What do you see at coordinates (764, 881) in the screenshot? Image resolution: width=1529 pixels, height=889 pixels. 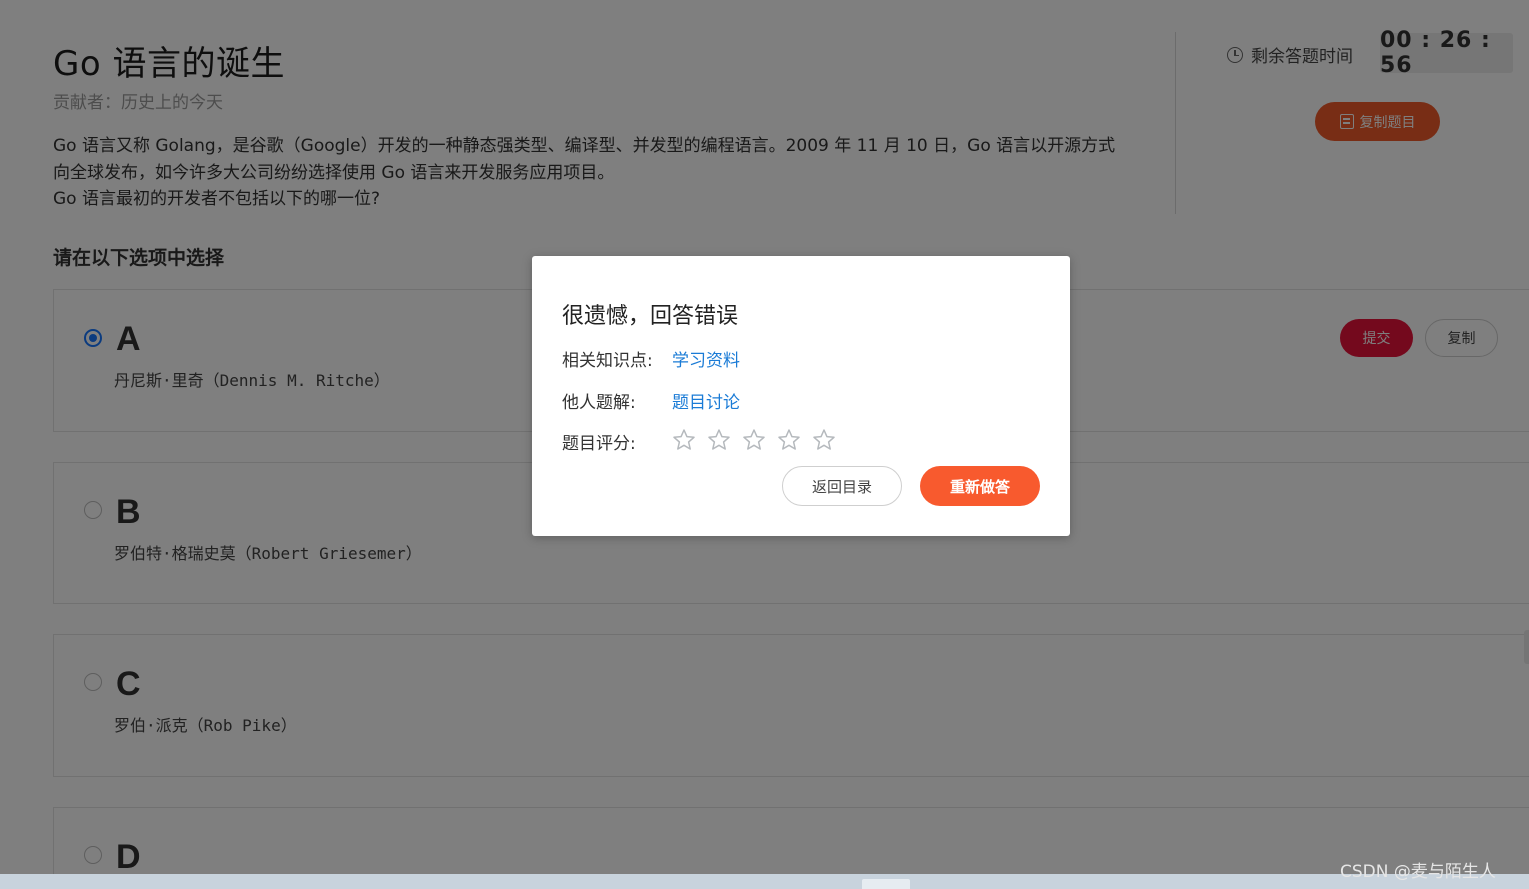 I see `taskbar` at bounding box center [764, 881].